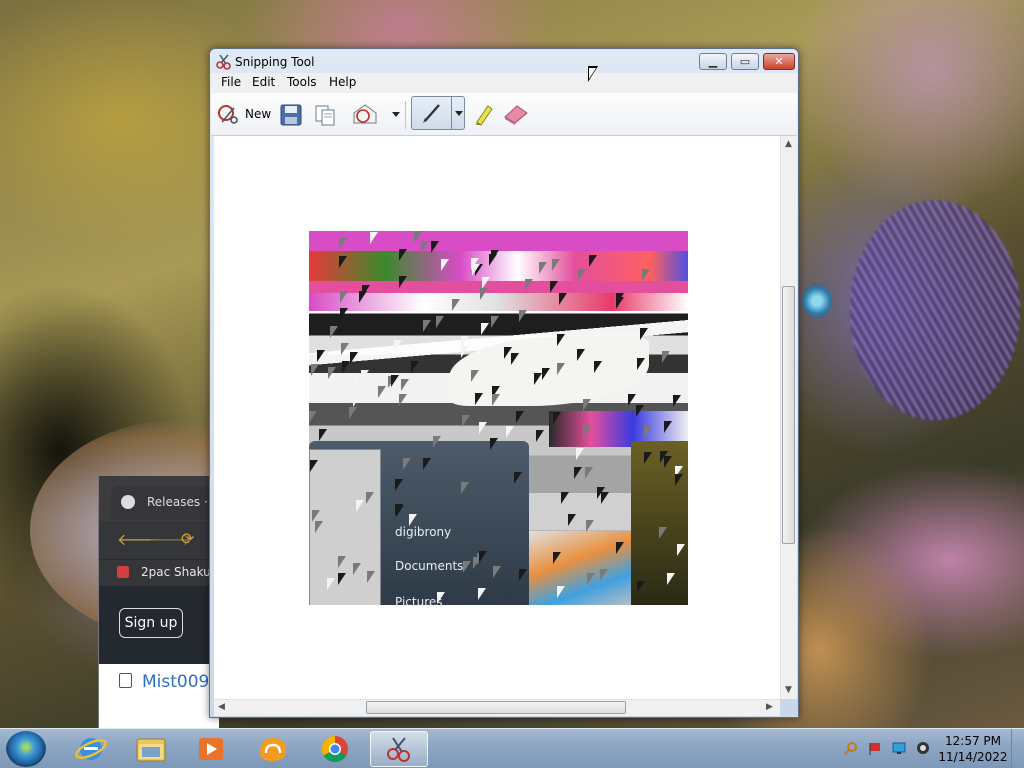 Image resolution: width=1024 pixels, height=768 pixels. What do you see at coordinates (91, 749) in the screenshot?
I see `taskbar-internet-explorer` at bounding box center [91, 749].